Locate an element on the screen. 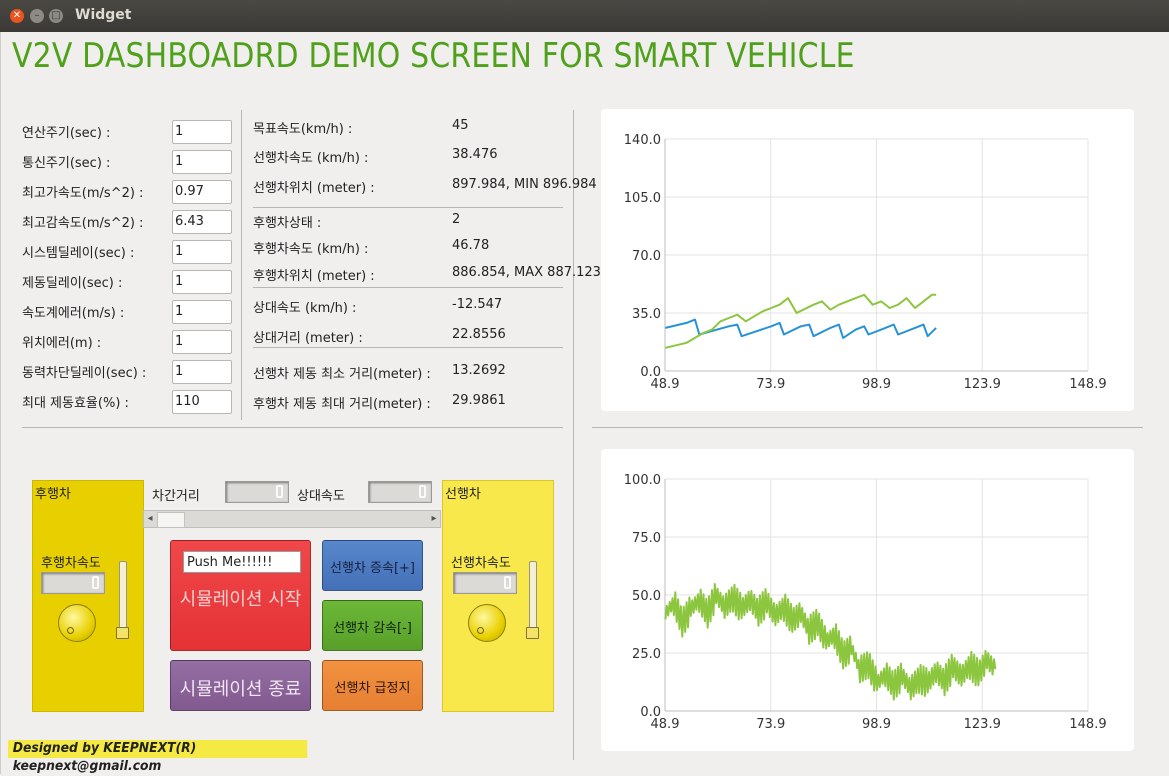 The width and height of the screenshot is (1169, 776). param-label: 통신주기(sec) : is located at coordinates (66, 163).